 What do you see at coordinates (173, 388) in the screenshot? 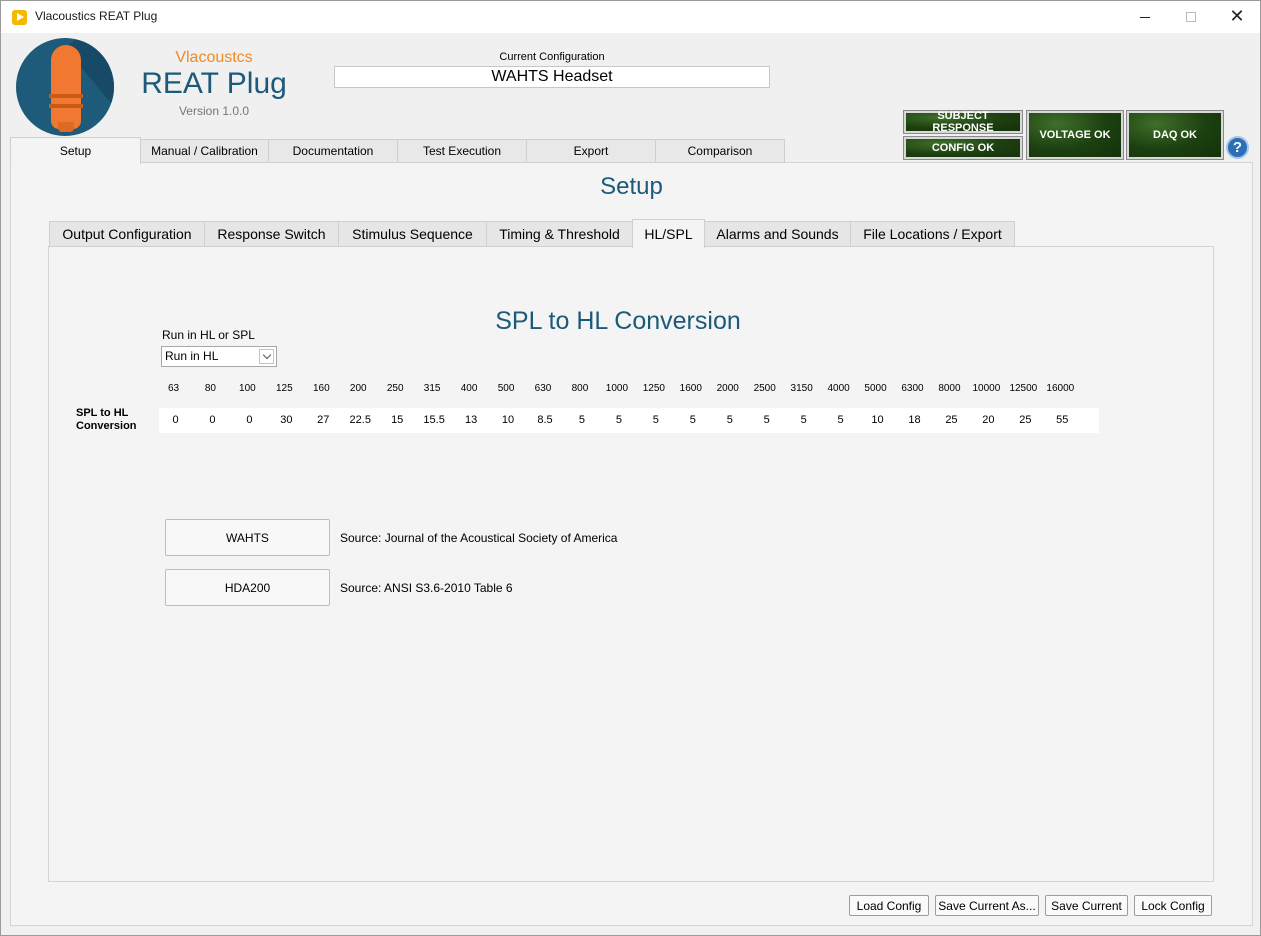
I see `frequency-header-cell: 63` at bounding box center [173, 388].